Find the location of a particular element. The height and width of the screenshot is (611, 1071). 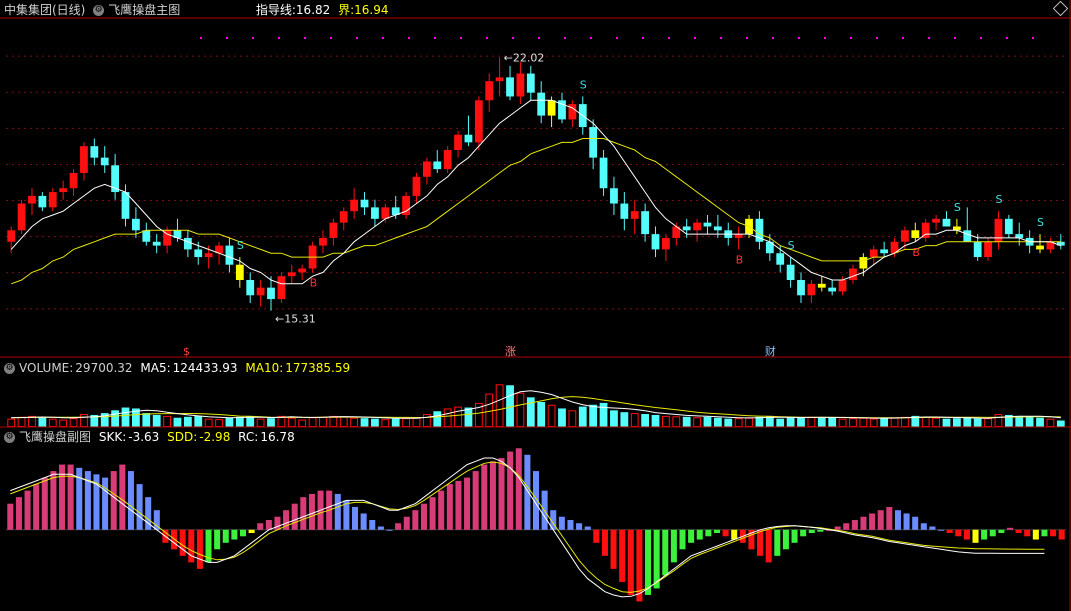

volume-ma10-line is located at coordinates (536, 407).